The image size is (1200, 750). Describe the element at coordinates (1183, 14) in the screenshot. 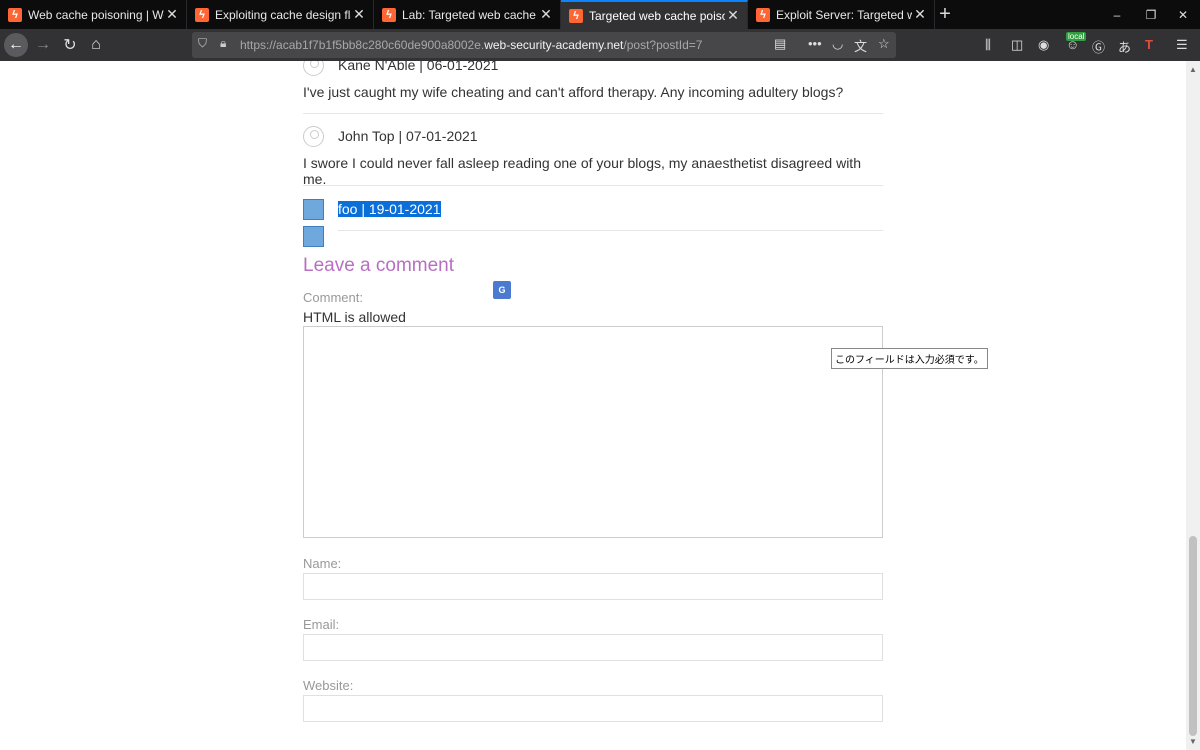

I see `close-window-button: ✕` at that location.